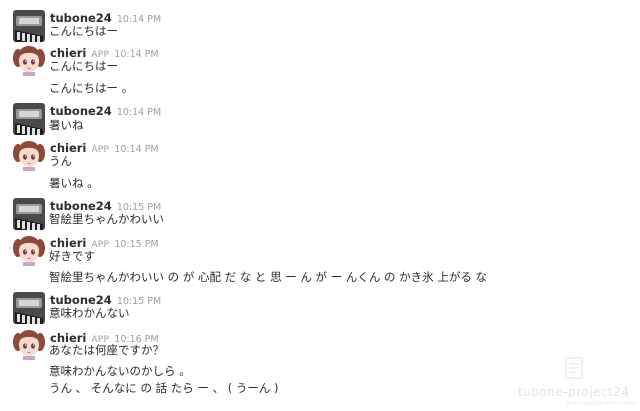  Describe the element at coordinates (164, 388) in the screenshot. I see `message-text: うん 、 そんなに の 話 たら ー 、 ( うーん )` at that location.